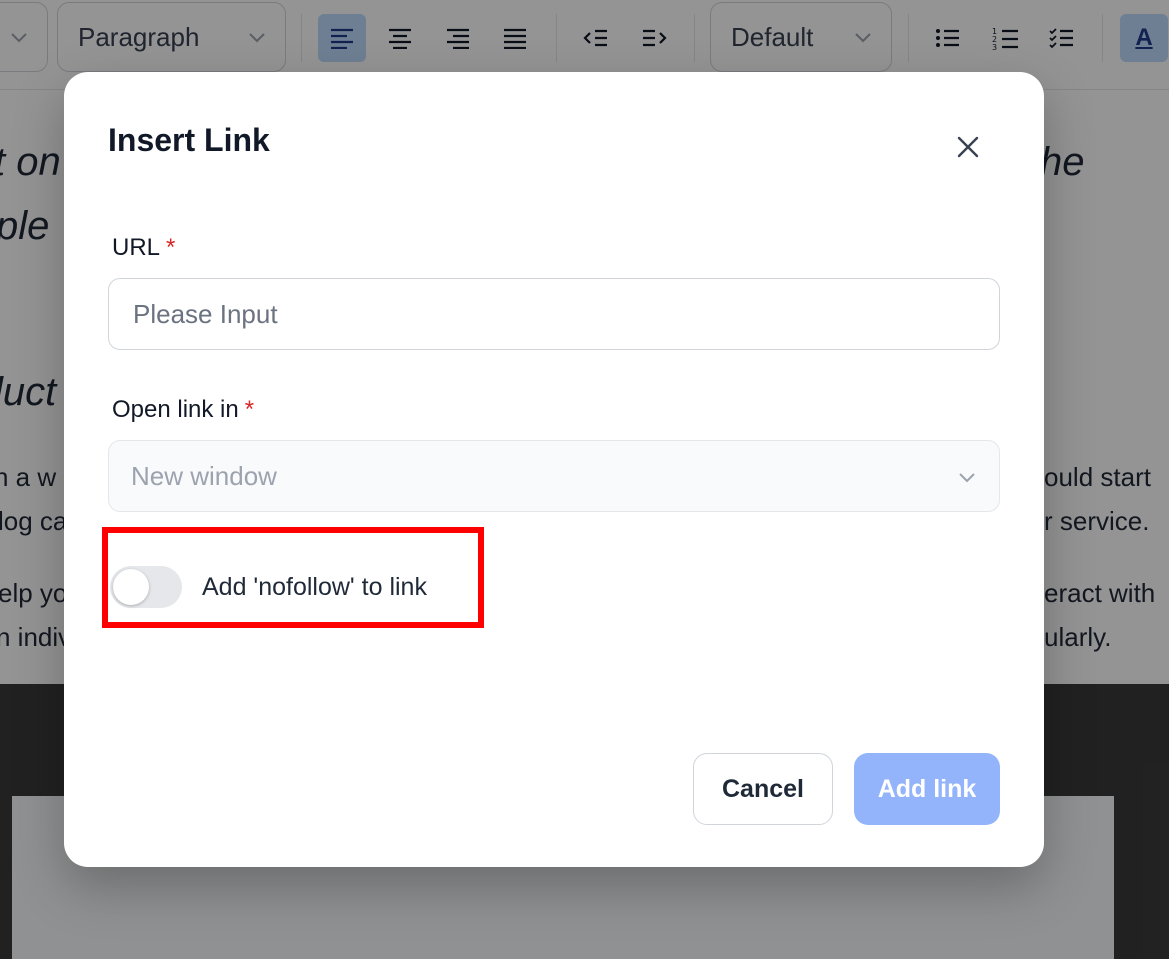 Image resolution: width=1169 pixels, height=959 pixels. I want to click on add-link-button: Add link, so click(927, 789).